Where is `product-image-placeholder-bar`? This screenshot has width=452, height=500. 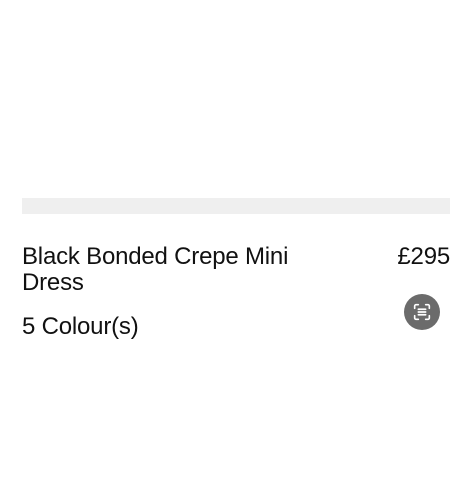 product-image-placeholder-bar is located at coordinates (236, 206).